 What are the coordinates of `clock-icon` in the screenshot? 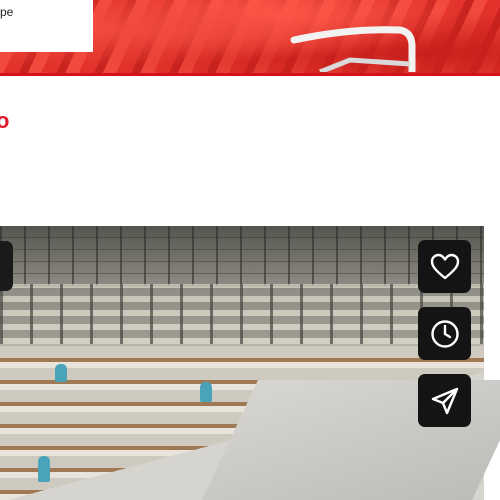 It's located at (444, 333).